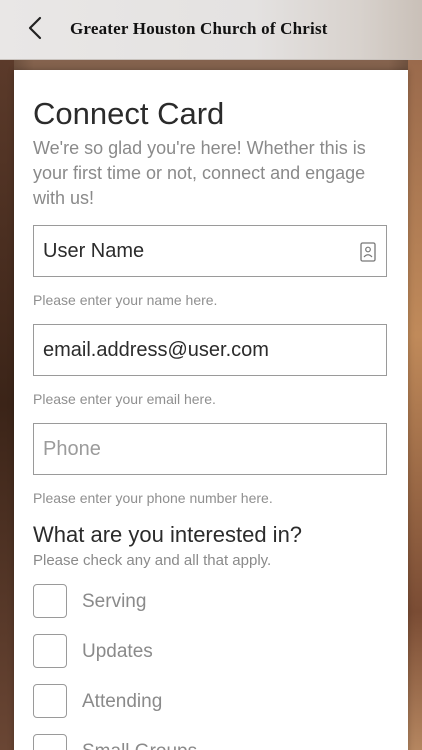 This screenshot has width=422, height=750. Describe the element at coordinates (122, 701) in the screenshot. I see `checkbox-label: Attending` at that location.